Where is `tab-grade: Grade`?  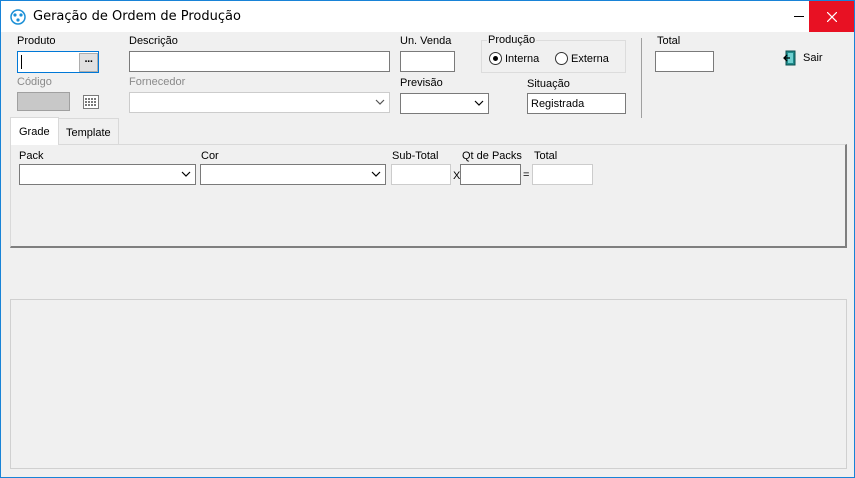 tab-grade: Grade is located at coordinates (34, 131).